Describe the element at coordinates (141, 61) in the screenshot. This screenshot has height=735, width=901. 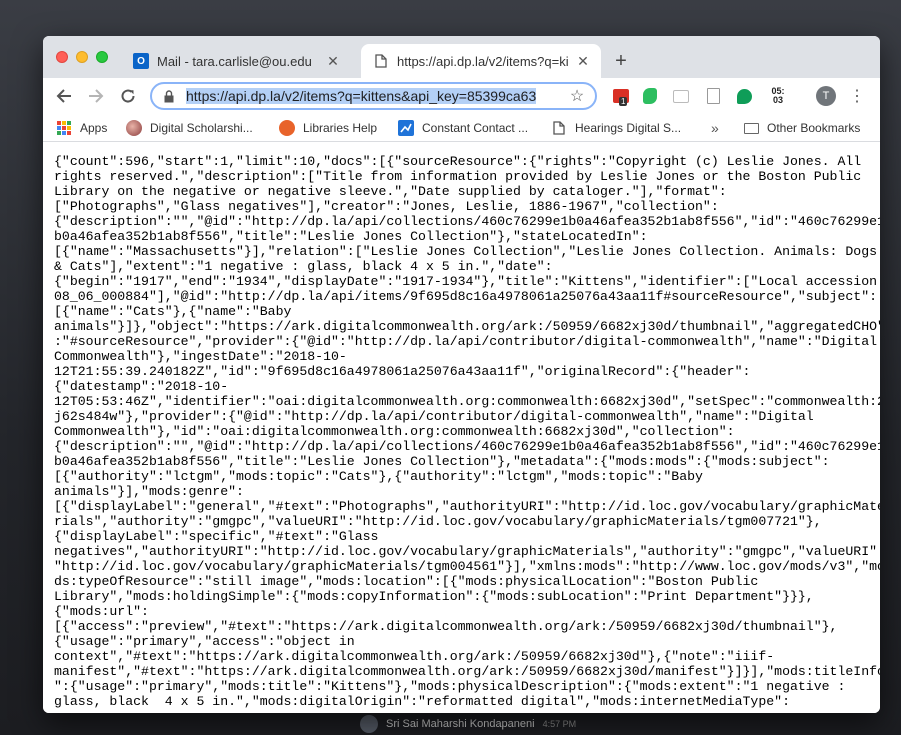
I see `outlook-icon: O` at that location.